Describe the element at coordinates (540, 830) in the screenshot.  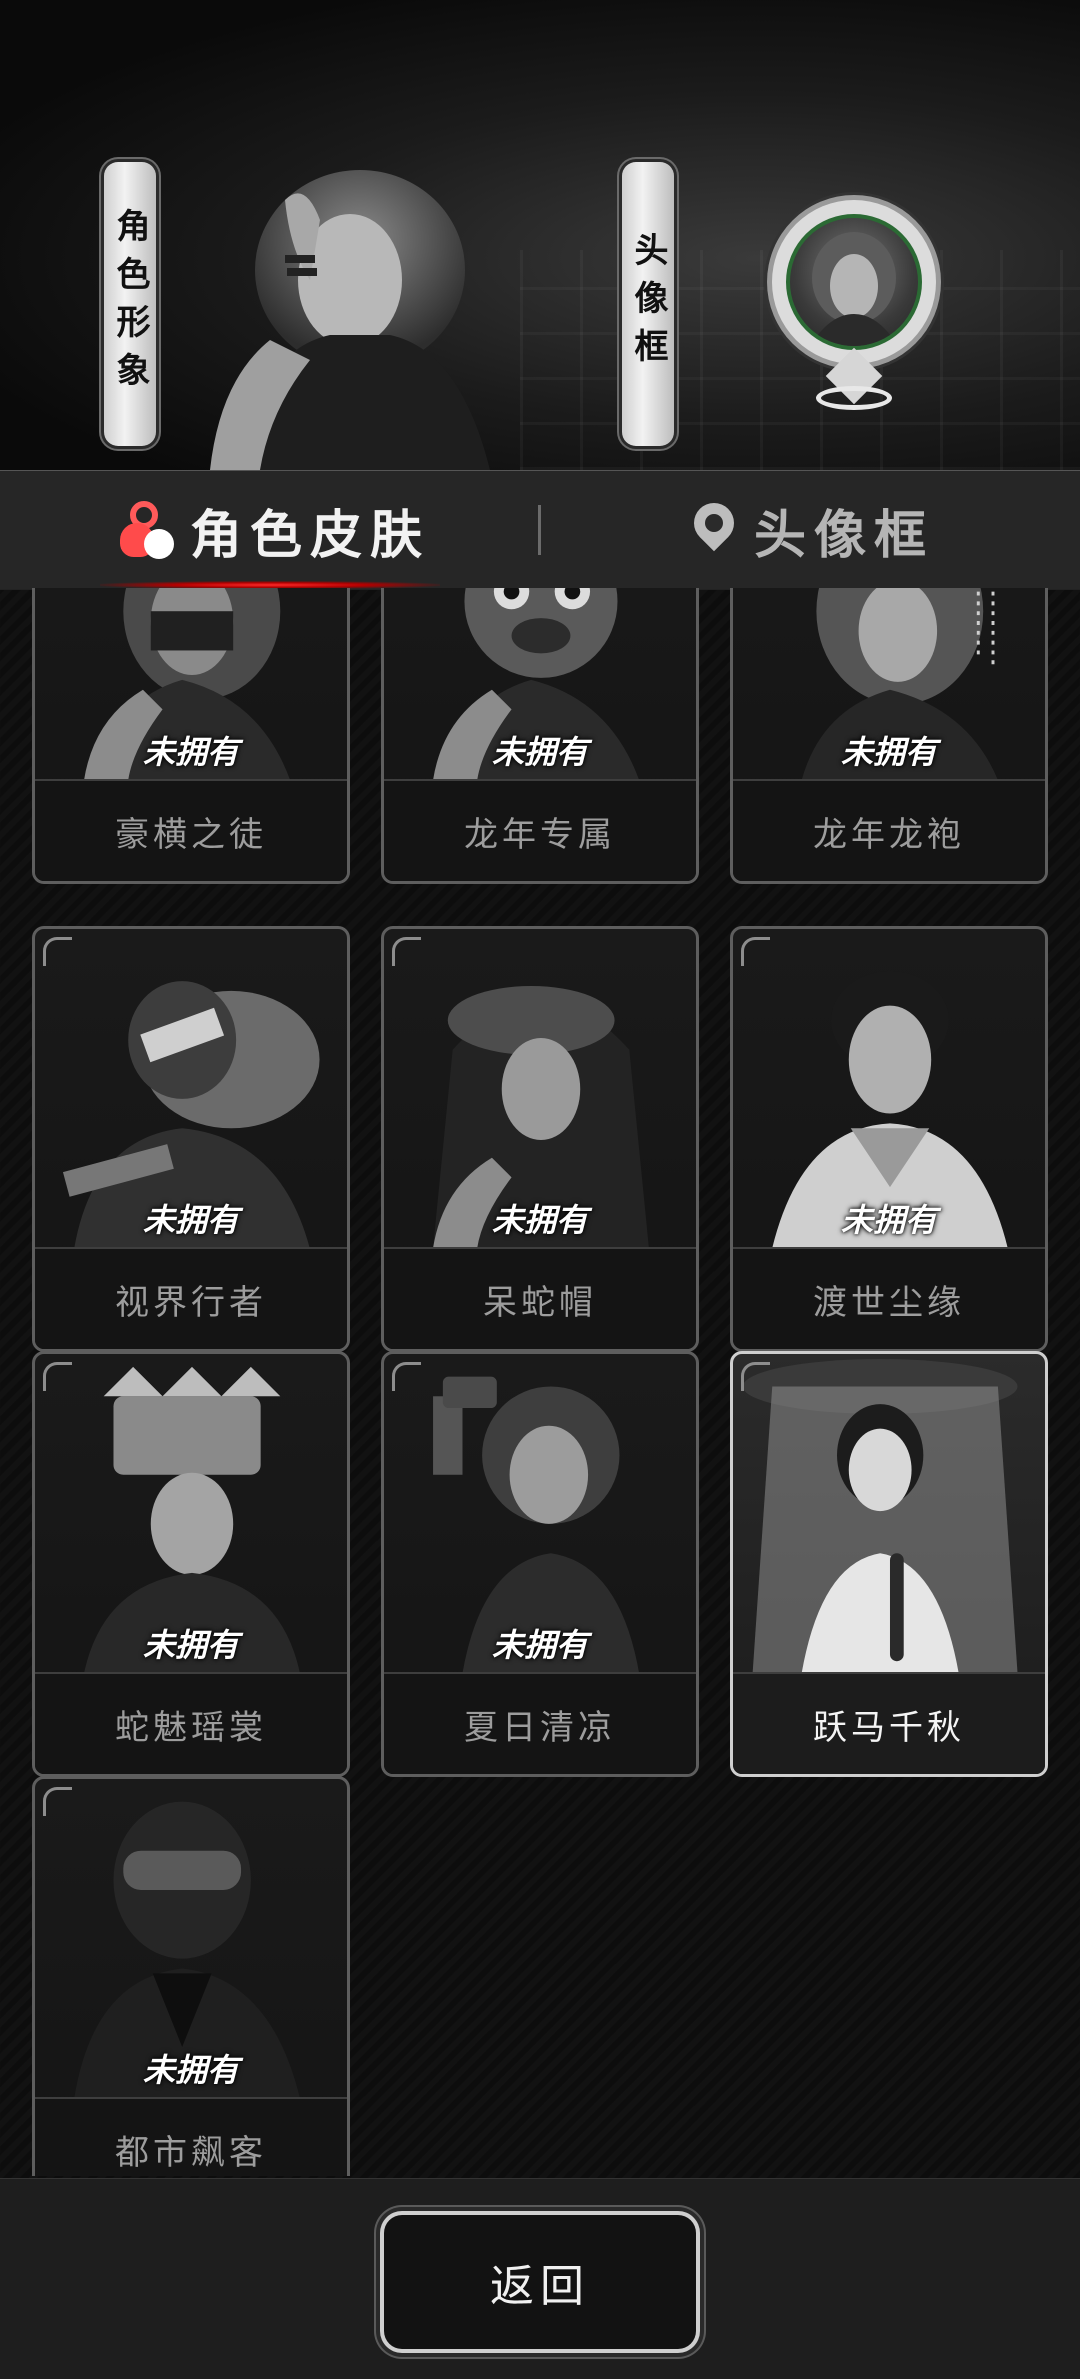
I see `skin-name: 龙年专属` at that location.